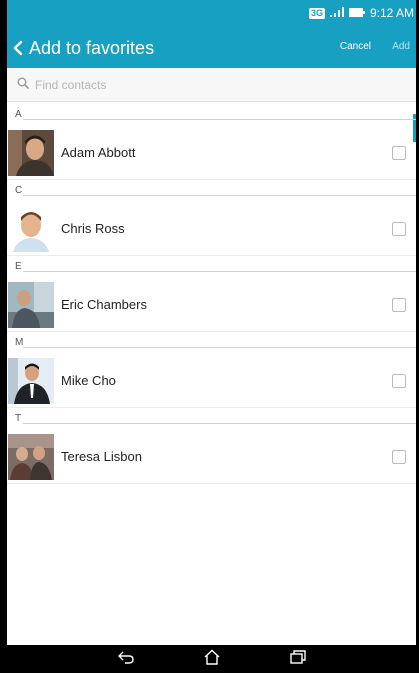 This screenshot has width=419, height=673. Describe the element at coordinates (211, 48) in the screenshot. I see `app-bar: Add to favorites Cancel Add` at that location.